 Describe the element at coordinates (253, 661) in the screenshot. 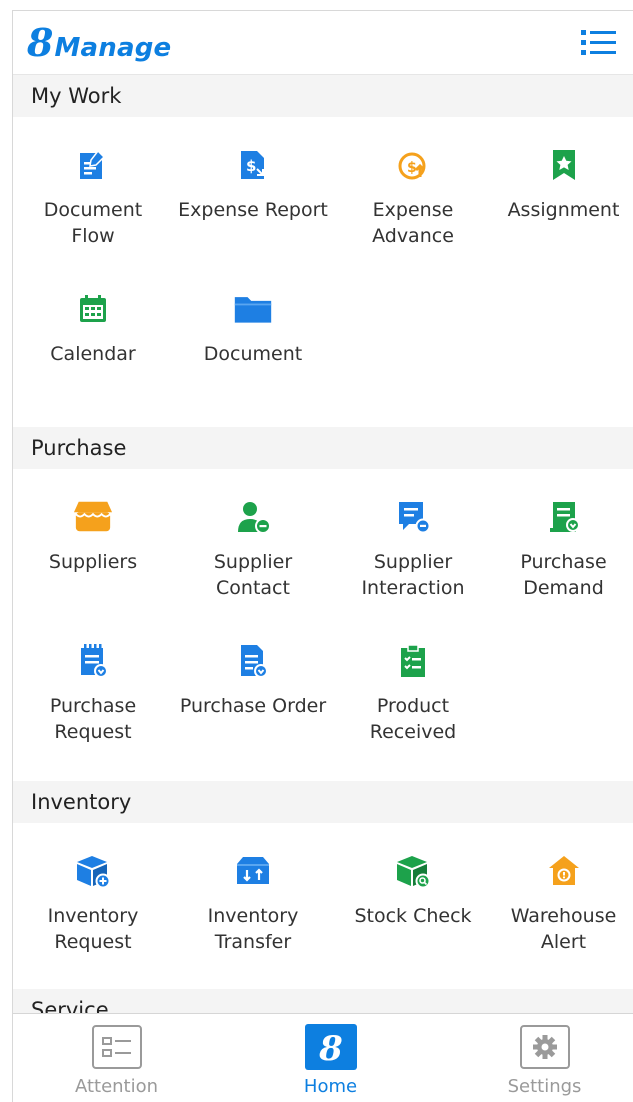

I see `purchase-order-icon` at that location.